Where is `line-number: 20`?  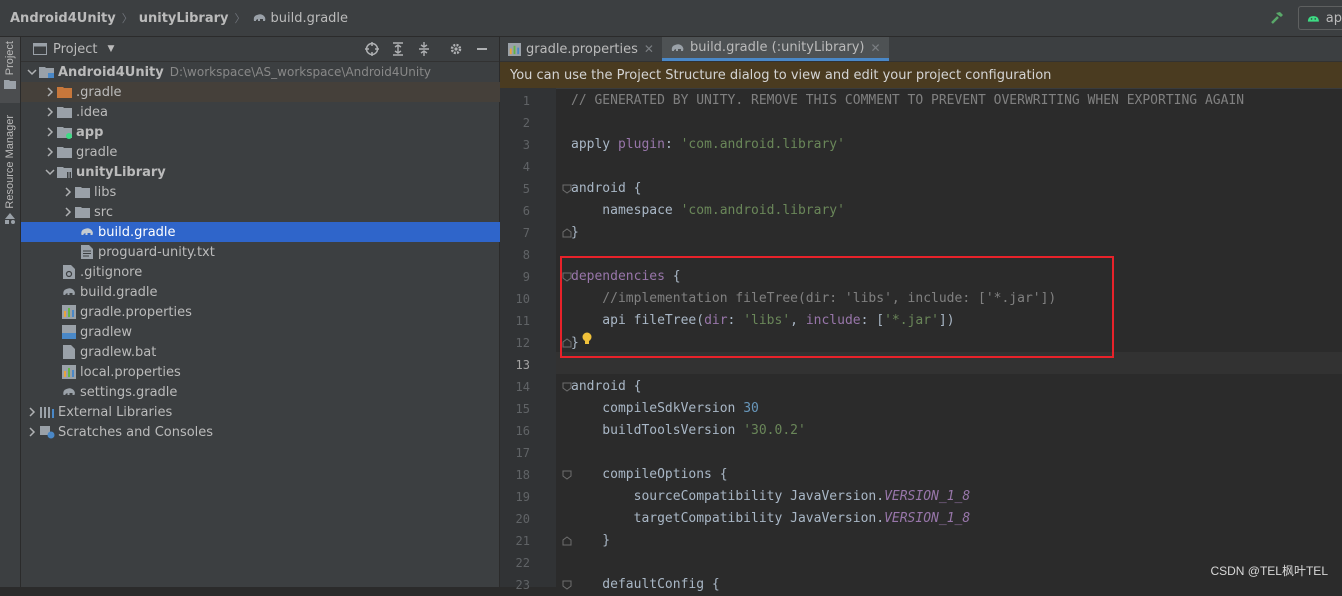
line-number: 20 is located at coordinates (522, 519).